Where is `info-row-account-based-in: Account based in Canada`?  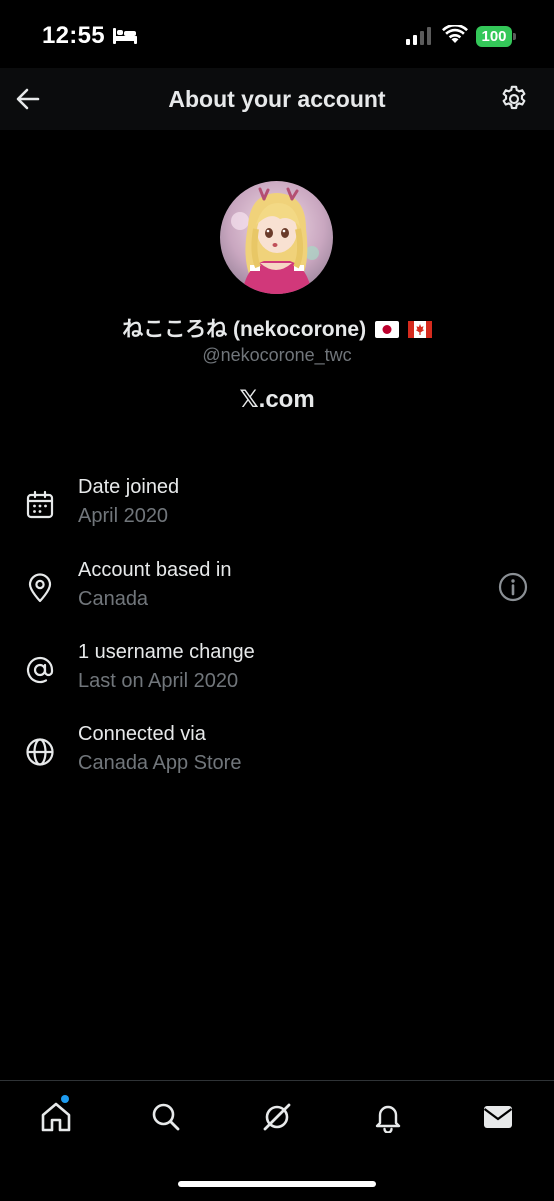
info-row-account-based-in: Account based in Canada is located at coordinates (277, 589).